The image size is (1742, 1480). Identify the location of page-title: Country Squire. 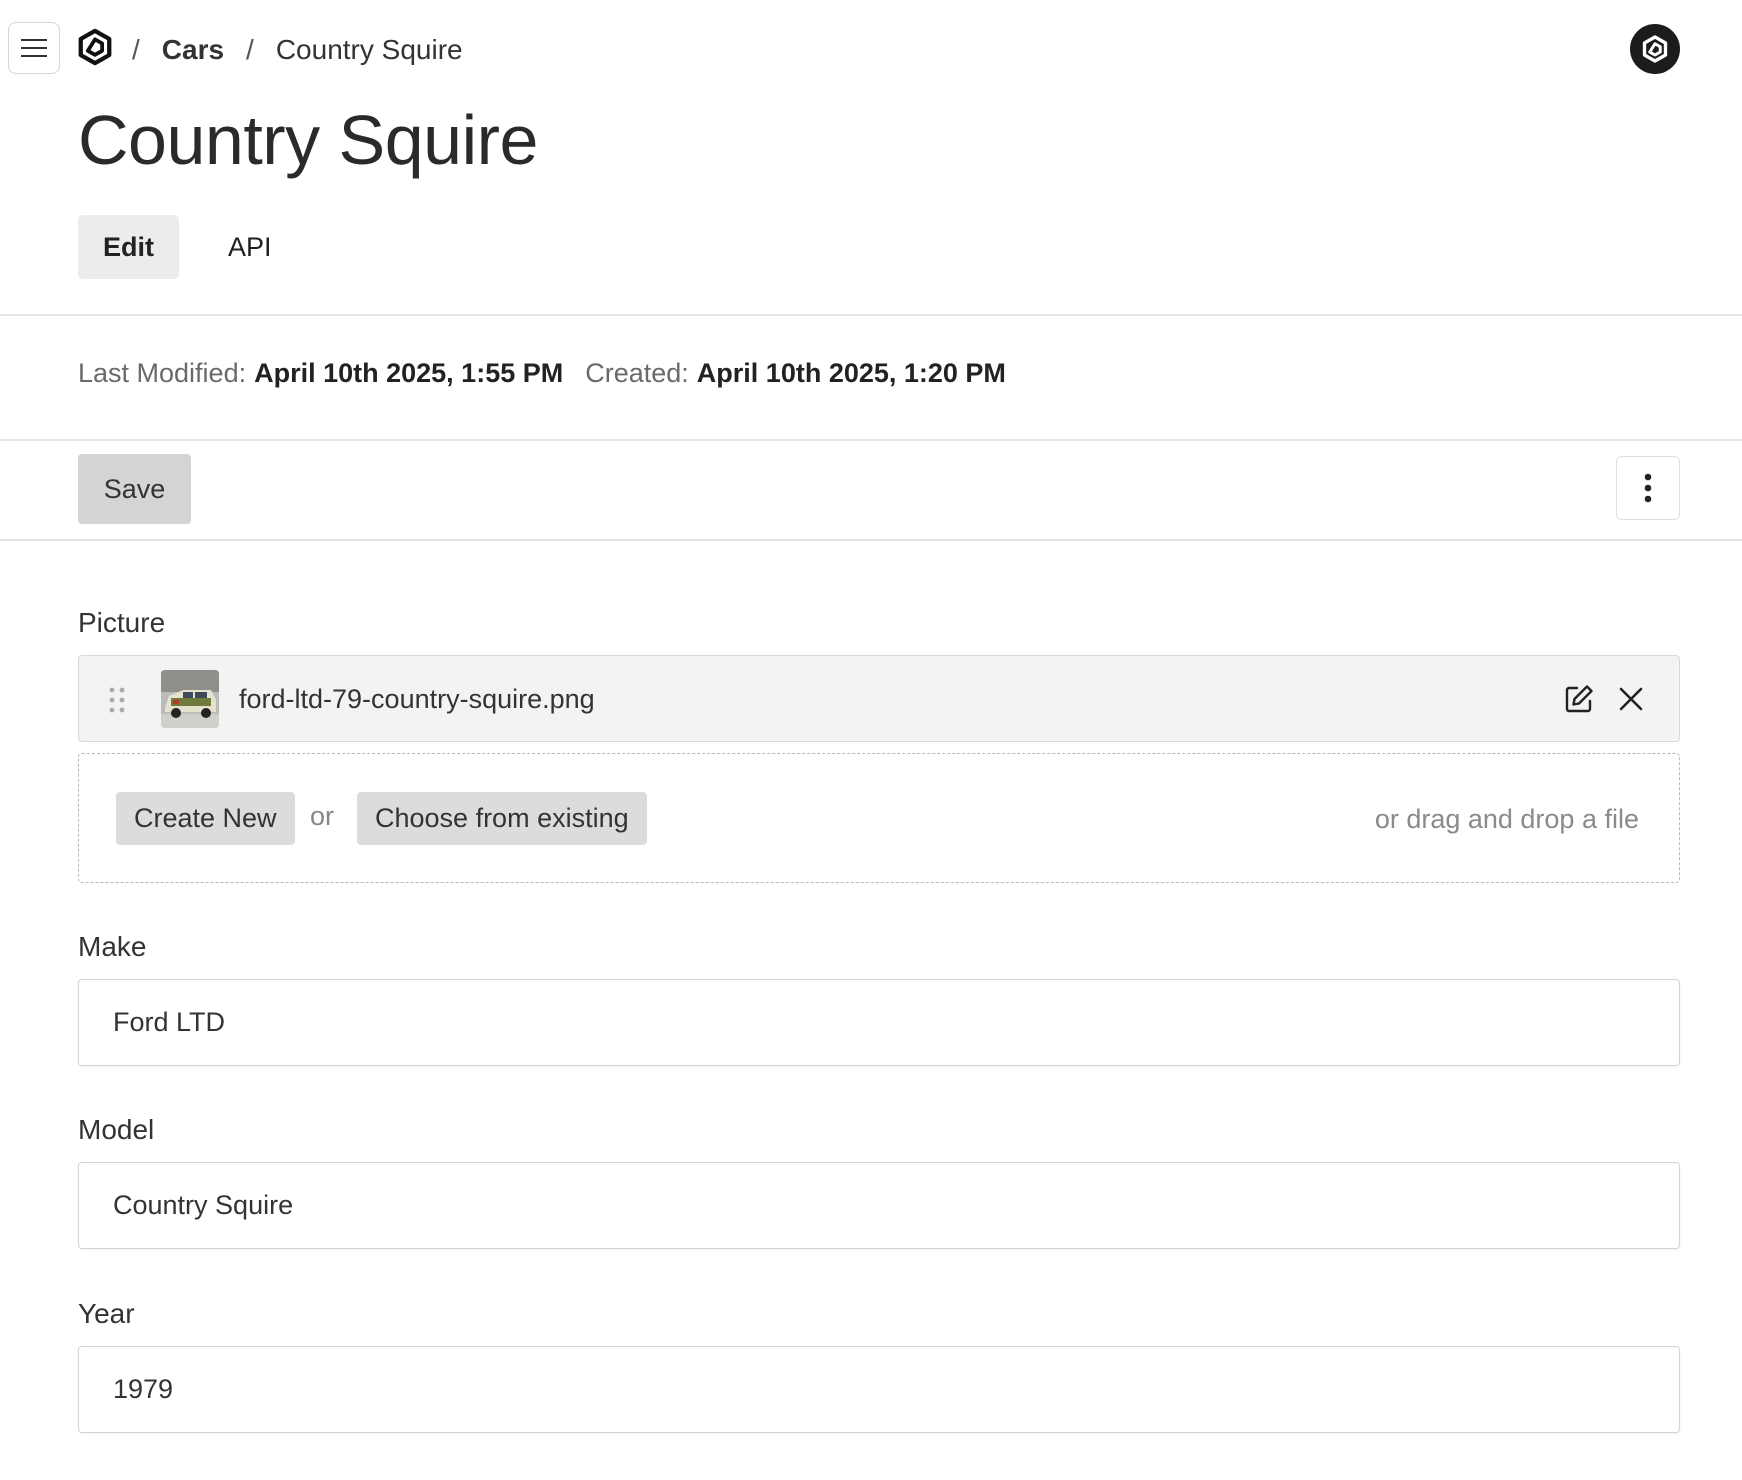
(308, 140).